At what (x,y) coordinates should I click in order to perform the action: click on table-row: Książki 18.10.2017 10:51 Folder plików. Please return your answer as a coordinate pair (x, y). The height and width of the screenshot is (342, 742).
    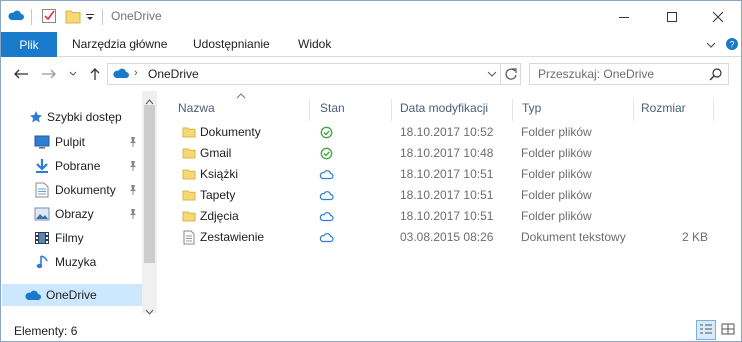
    Looking at the image, I should click on (451, 174).